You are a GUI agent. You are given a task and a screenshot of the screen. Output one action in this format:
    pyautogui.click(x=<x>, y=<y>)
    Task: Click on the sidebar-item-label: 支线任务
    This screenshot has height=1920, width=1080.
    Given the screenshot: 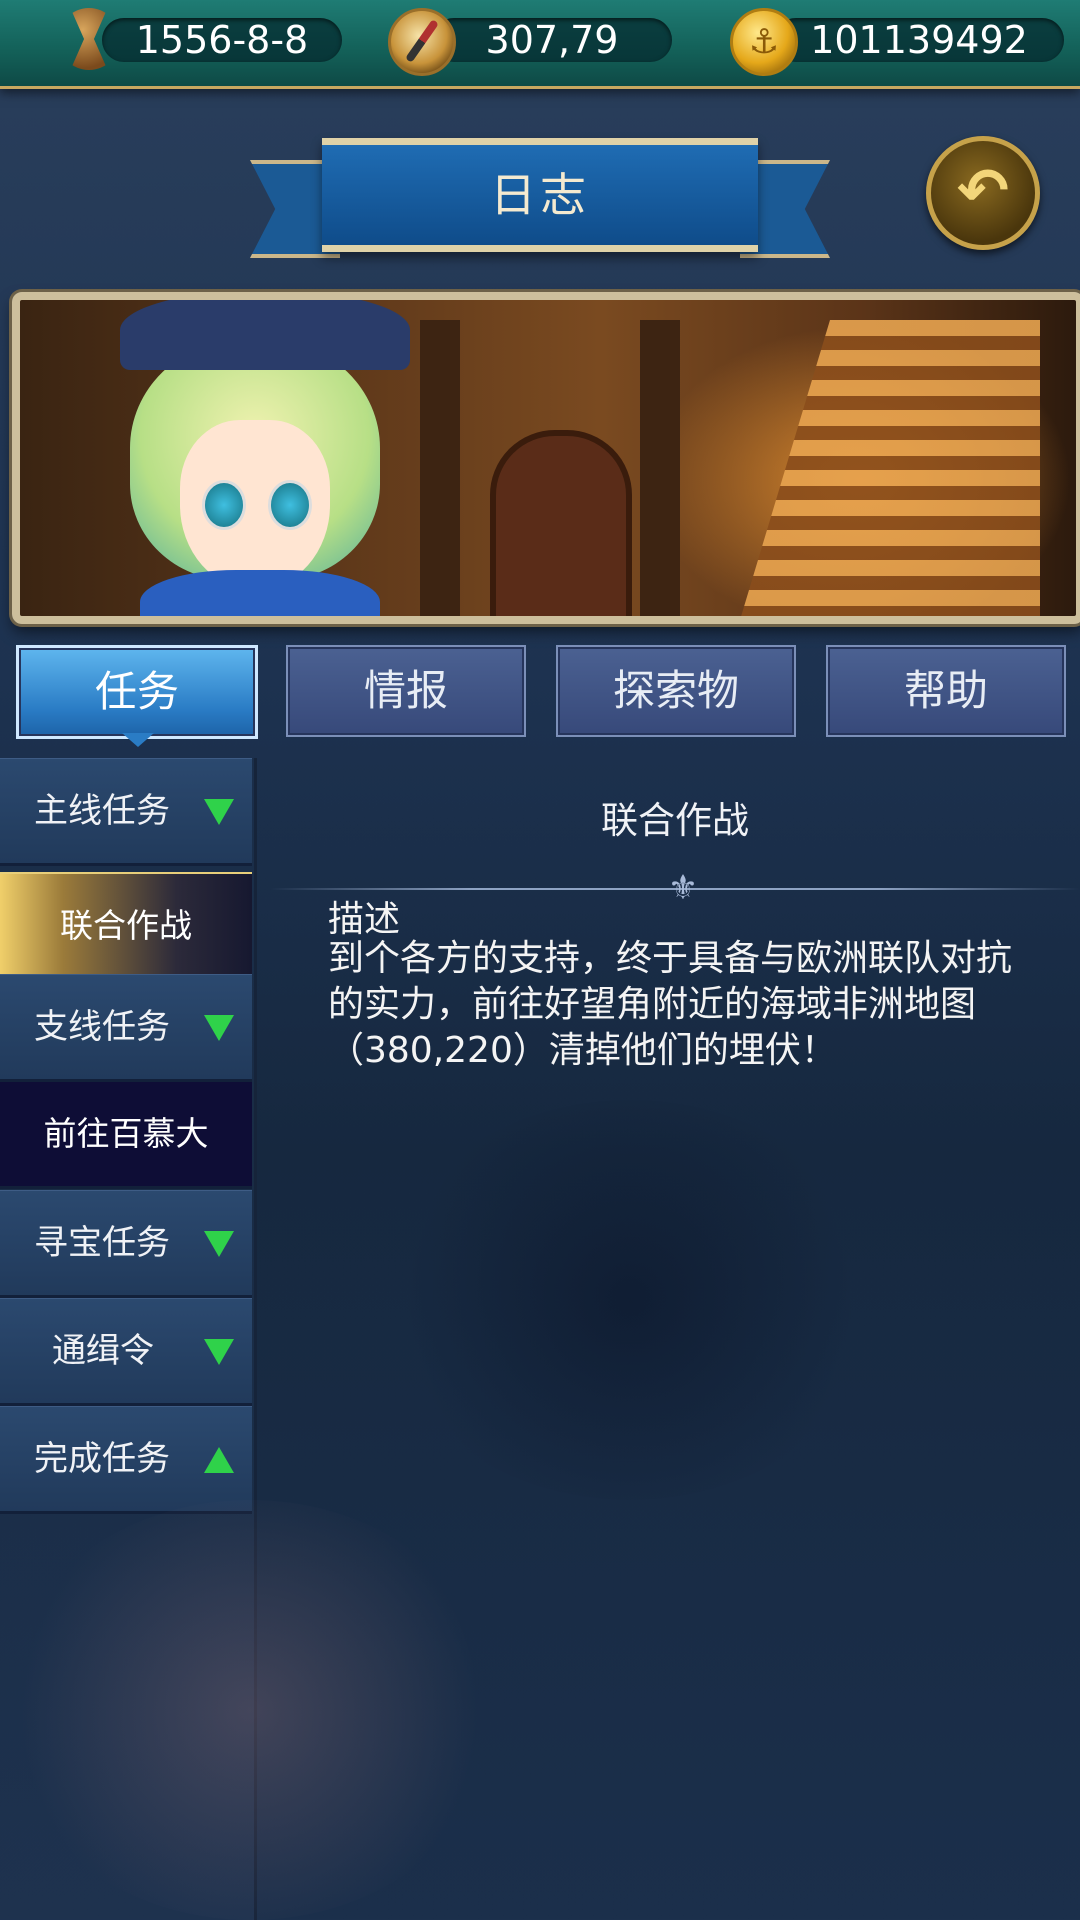 What is the action you would take?
    pyautogui.click(x=102, y=1027)
    